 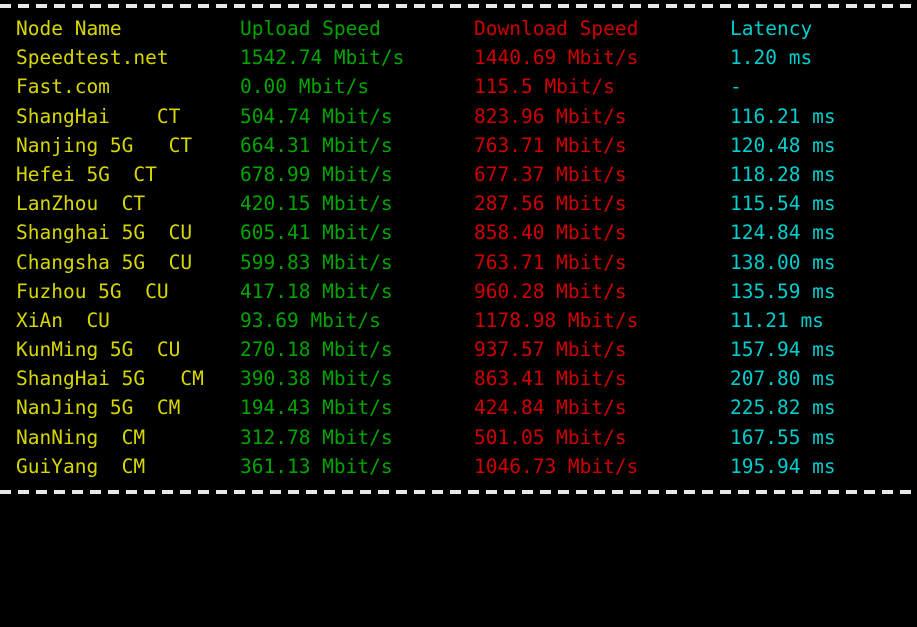 What do you see at coordinates (771, 28) in the screenshot?
I see `column-header-latency: Latency` at bounding box center [771, 28].